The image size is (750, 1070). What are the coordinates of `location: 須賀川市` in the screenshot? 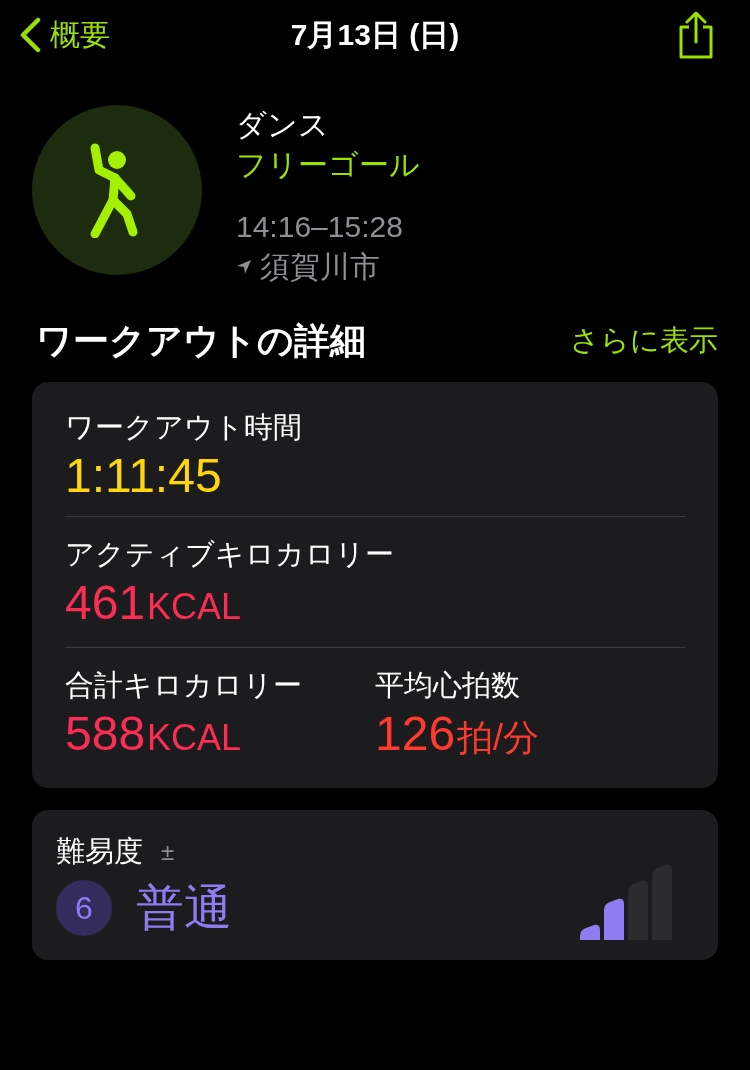 It's located at (320, 267).